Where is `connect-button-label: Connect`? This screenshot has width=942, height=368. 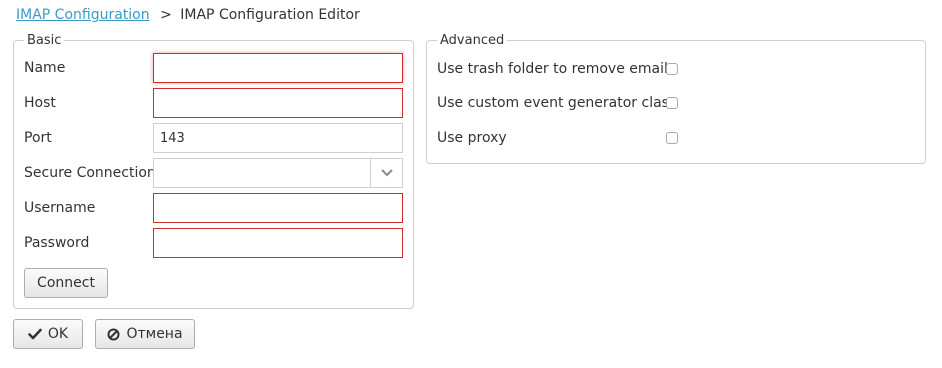 connect-button-label: Connect is located at coordinates (66, 283).